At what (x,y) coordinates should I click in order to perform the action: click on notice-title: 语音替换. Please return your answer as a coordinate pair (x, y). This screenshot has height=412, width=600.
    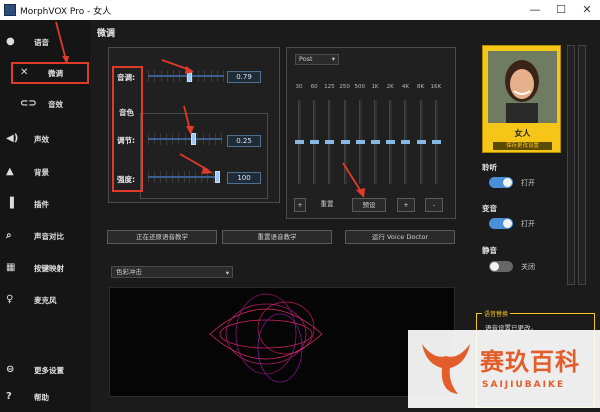
    Looking at the image, I should click on (496, 313).